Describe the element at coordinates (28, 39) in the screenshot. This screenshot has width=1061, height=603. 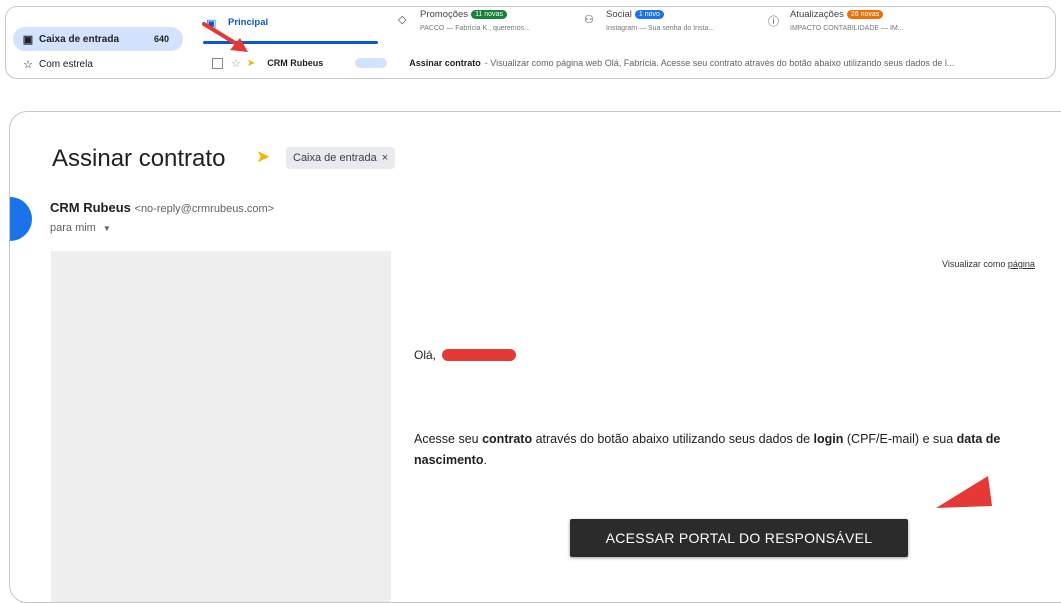
I see `inbox-icon: ▣` at that location.